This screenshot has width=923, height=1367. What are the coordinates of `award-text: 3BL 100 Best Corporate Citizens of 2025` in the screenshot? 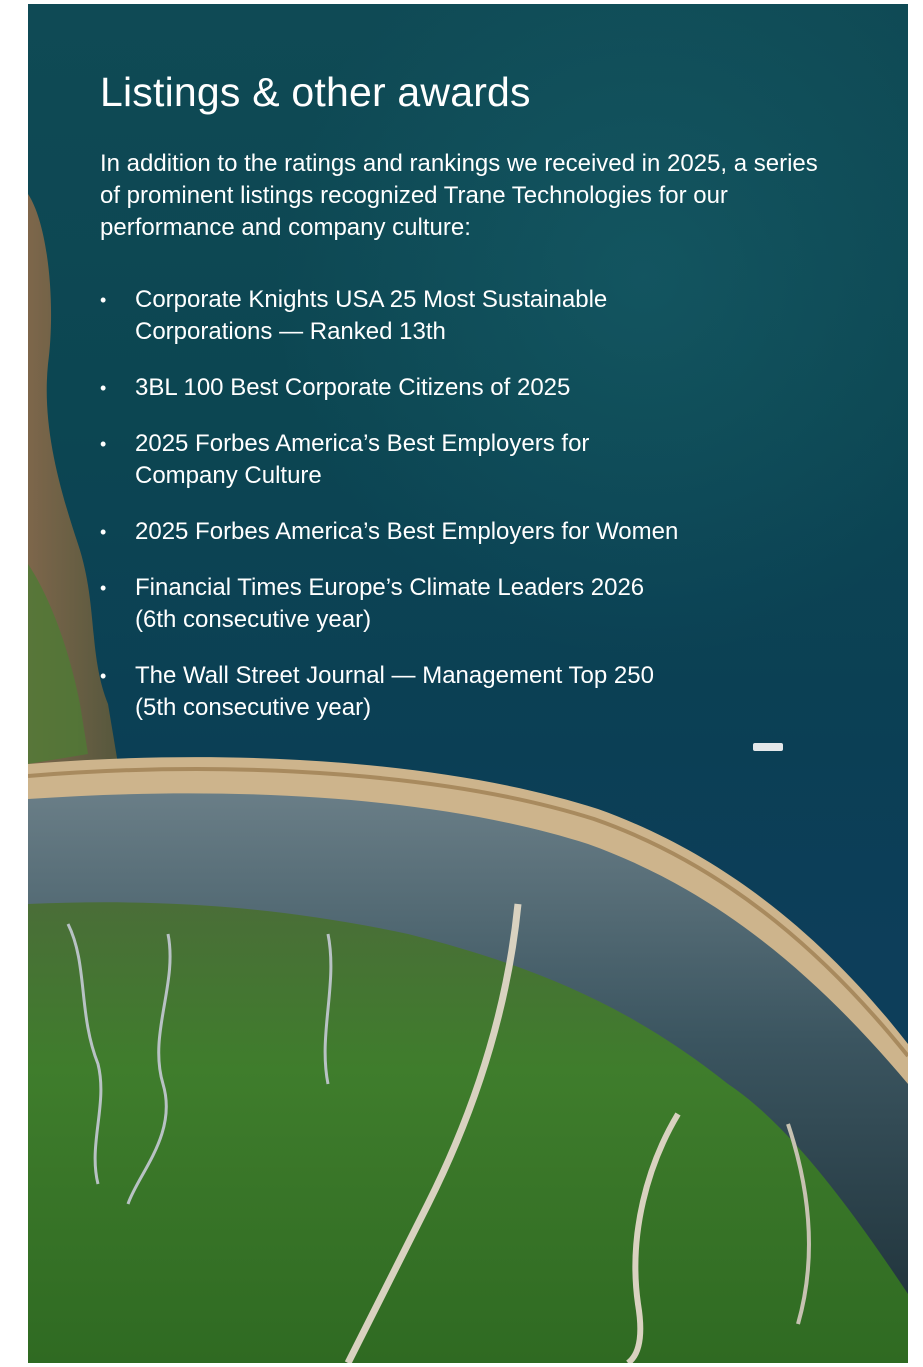 It's located at (353, 387).